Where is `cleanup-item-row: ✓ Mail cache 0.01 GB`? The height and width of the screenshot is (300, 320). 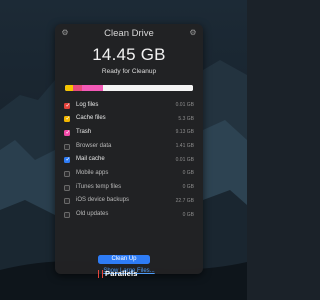 cleanup-item-row: ✓ Mail cache 0.01 GB is located at coordinates (129, 162).